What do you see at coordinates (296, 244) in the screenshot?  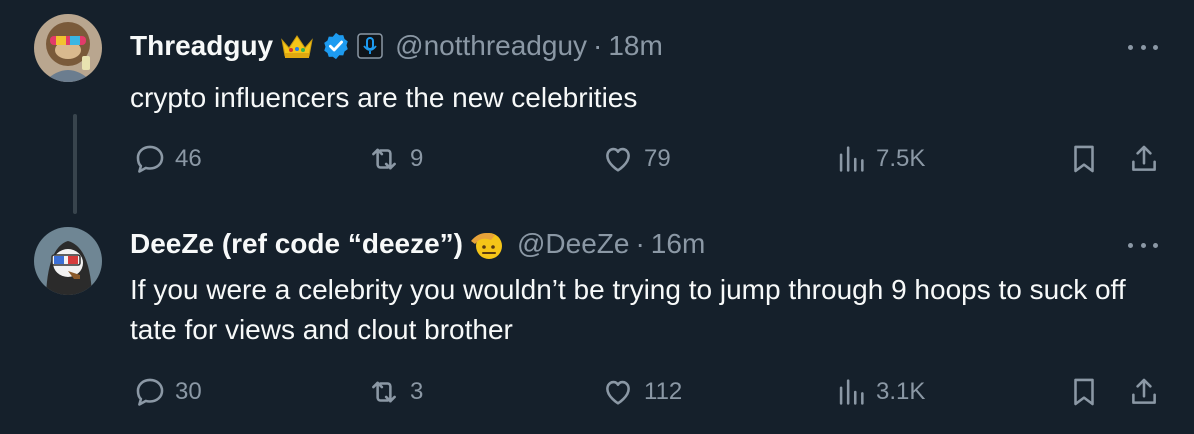 I see `display-name: DeeZe (ref code “deeze”)` at bounding box center [296, 244].